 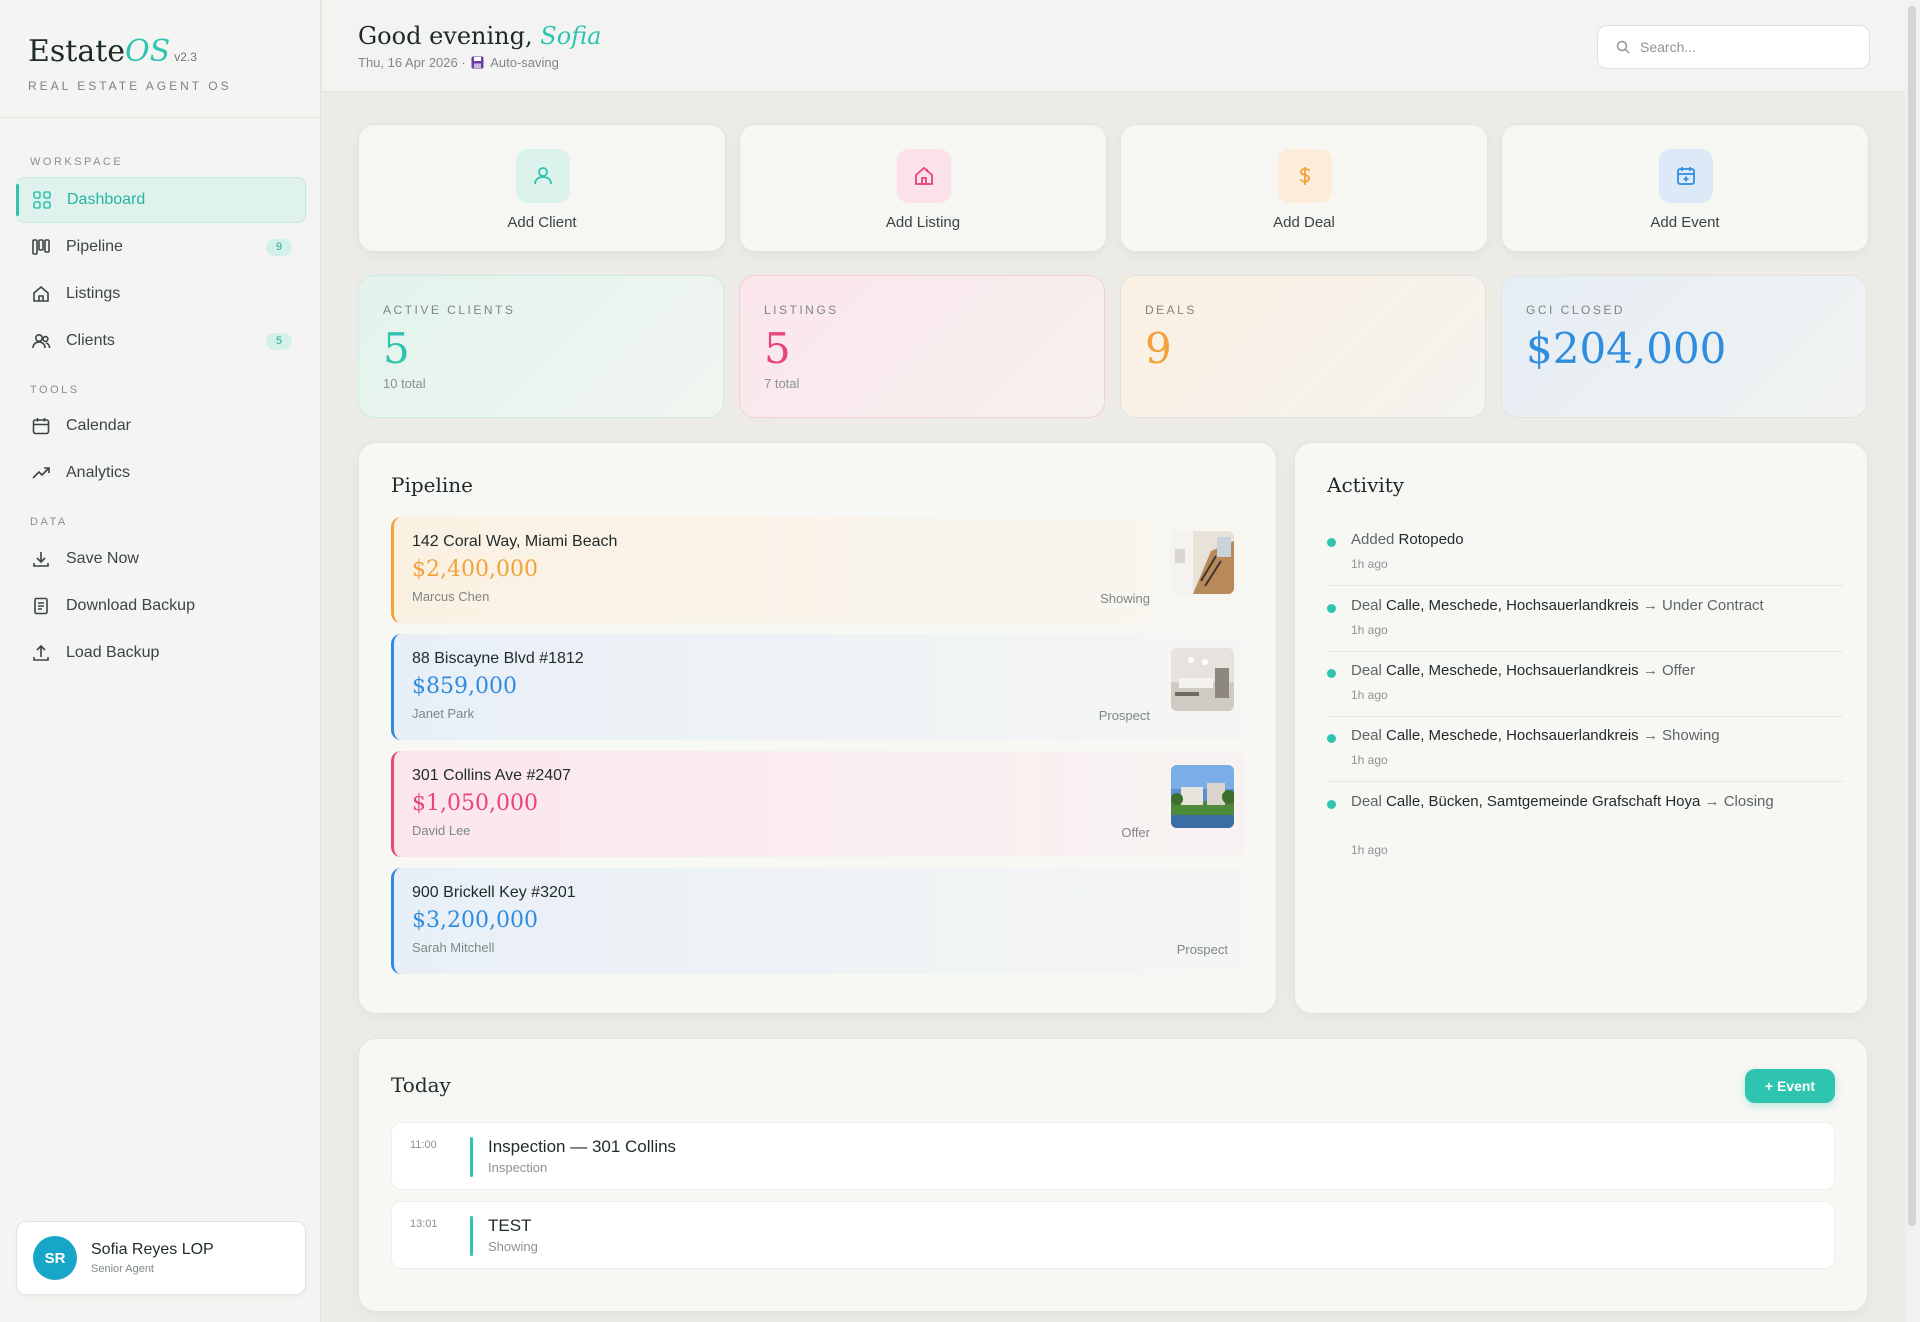 I want to click on event-time: 13:01, so click(x=424, y=1224).